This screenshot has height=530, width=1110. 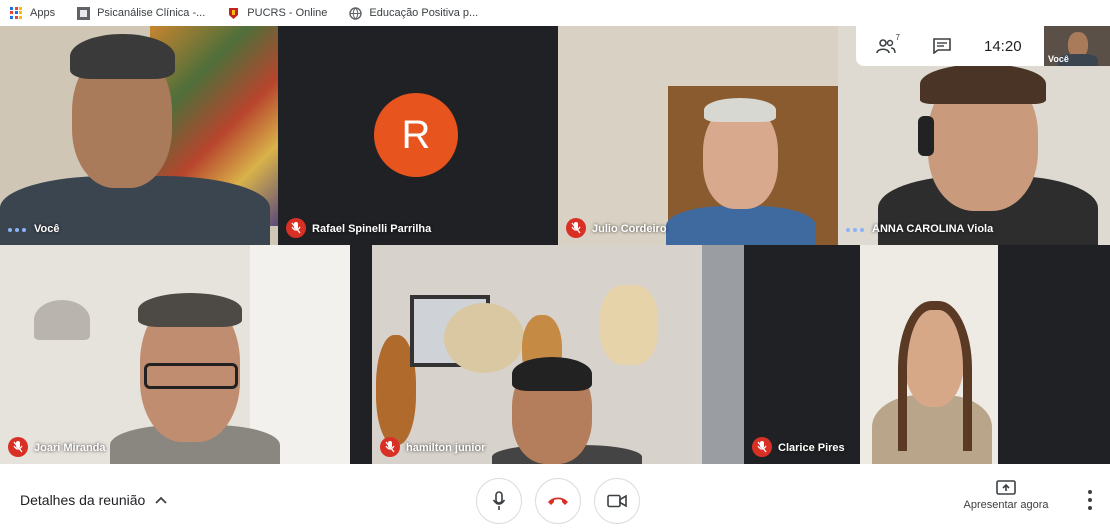 I want to click on present-screen-icon, so click(x=1006, y=487).